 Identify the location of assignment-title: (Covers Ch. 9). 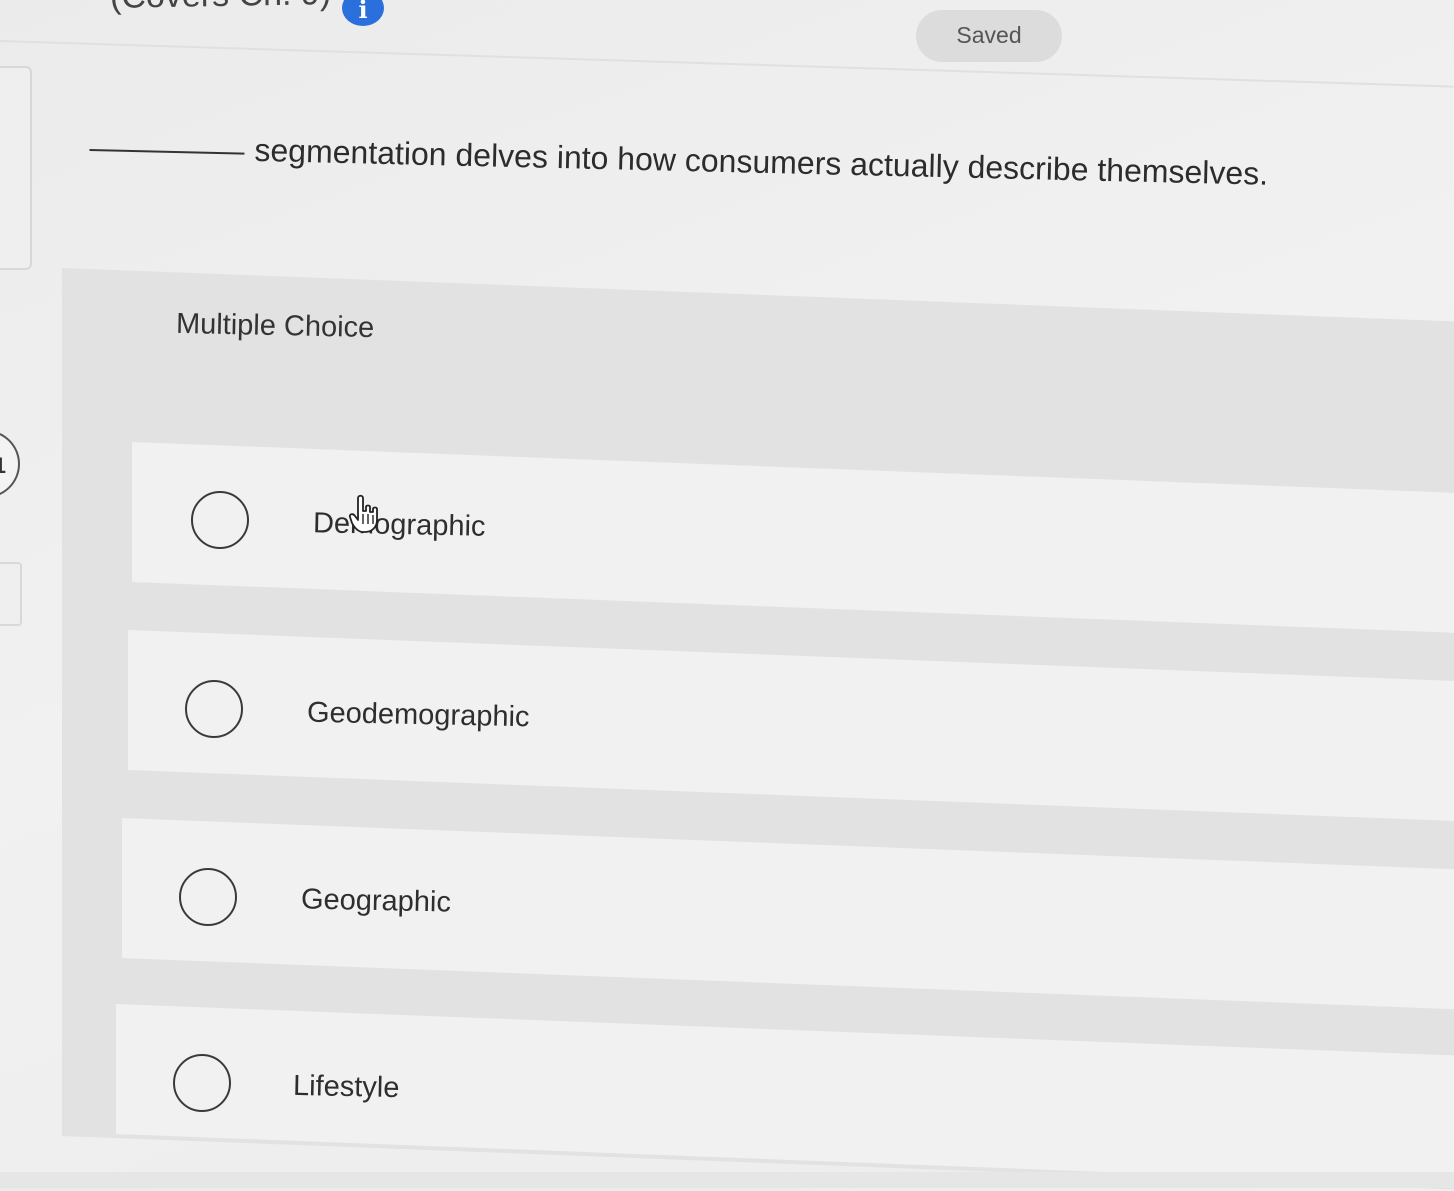
(221, 8).